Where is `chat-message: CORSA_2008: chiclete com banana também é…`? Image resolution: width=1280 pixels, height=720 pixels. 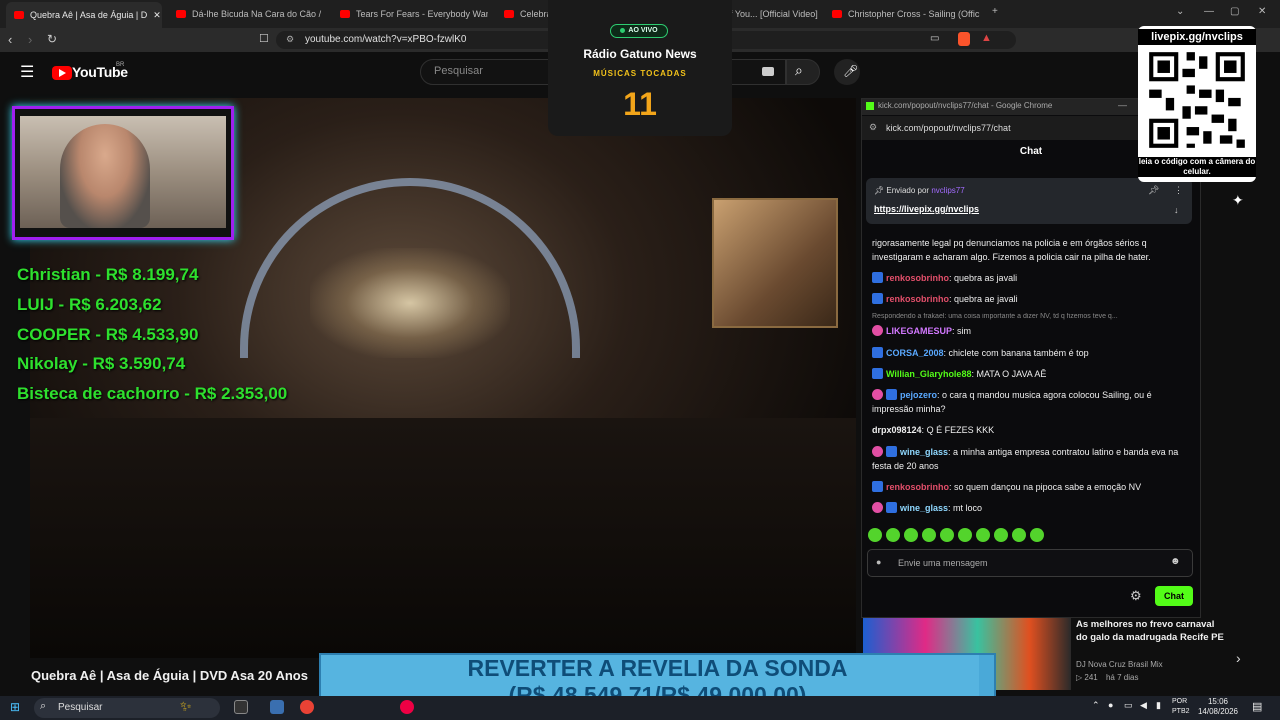
chat-message: CORSA_2008: chiclete com banana também é… is located at coordinates (1031, 353).